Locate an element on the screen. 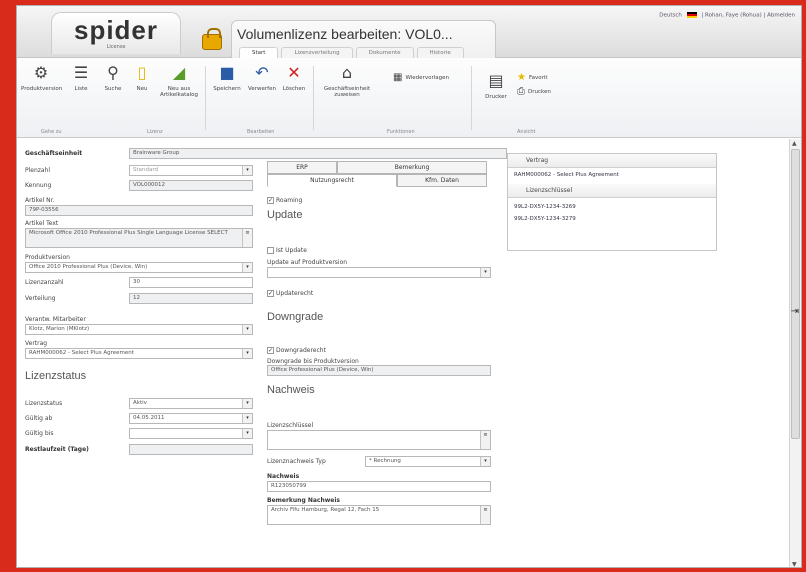  wiedervorlagen-button: ▦ Wiedervorlagen is located at coordinates (421, 77).